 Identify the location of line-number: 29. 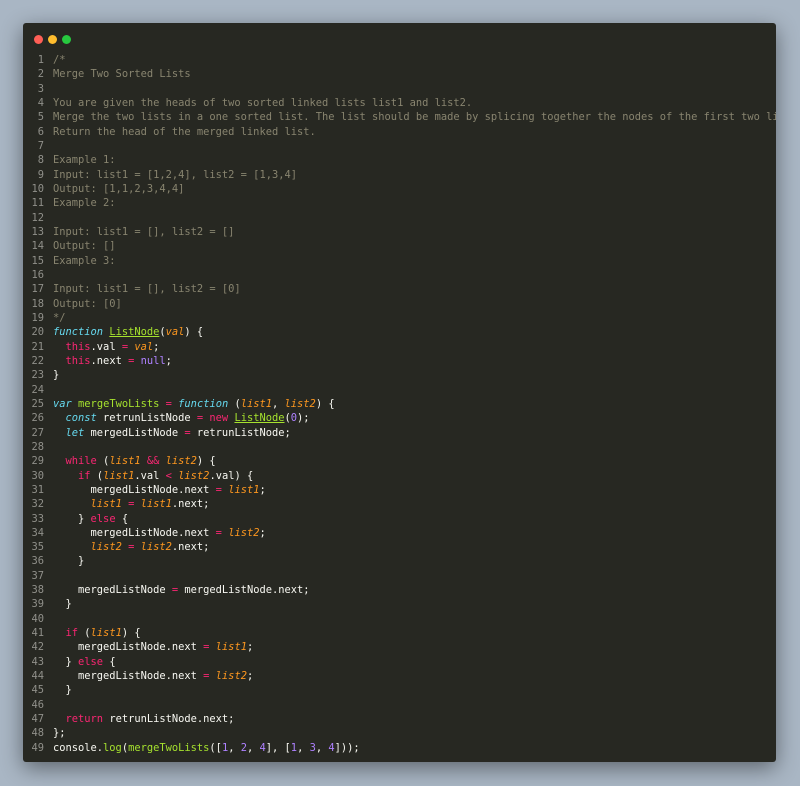
(37, 461).